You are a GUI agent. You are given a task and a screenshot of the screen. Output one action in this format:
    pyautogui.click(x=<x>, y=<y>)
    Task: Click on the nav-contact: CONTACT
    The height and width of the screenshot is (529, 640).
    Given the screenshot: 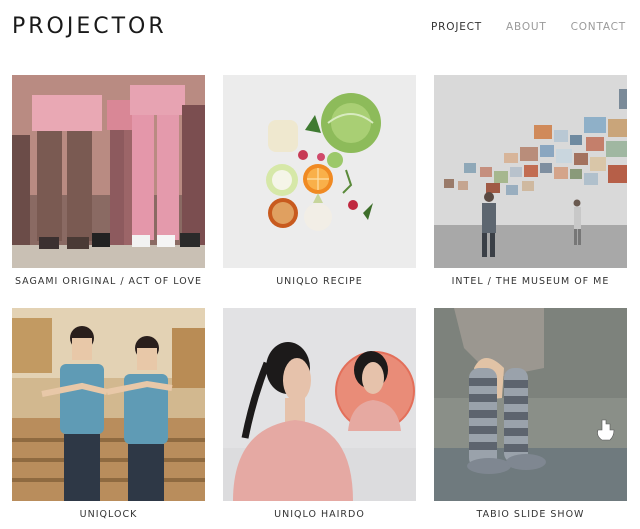 What is the action you would take?
    pyautogui.click(x=598, y=27)
    